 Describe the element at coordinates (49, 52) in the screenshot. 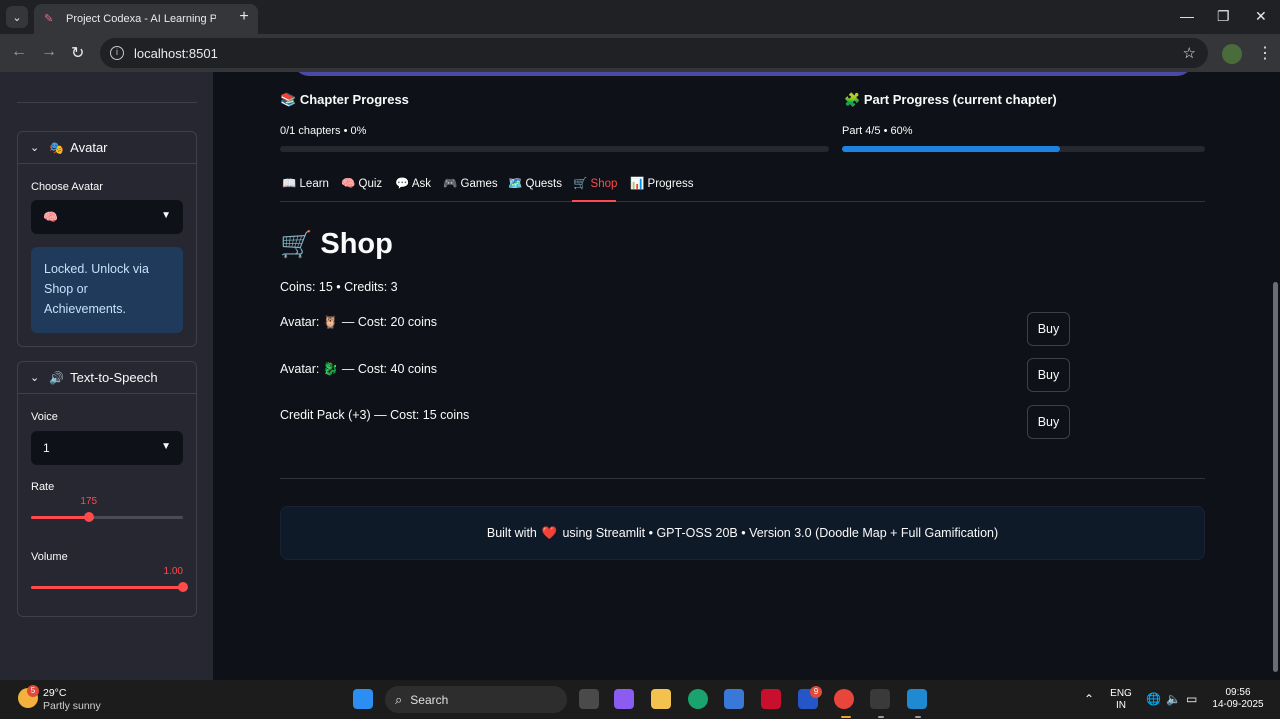

I see `forward-arrow-icon: →` at that location.